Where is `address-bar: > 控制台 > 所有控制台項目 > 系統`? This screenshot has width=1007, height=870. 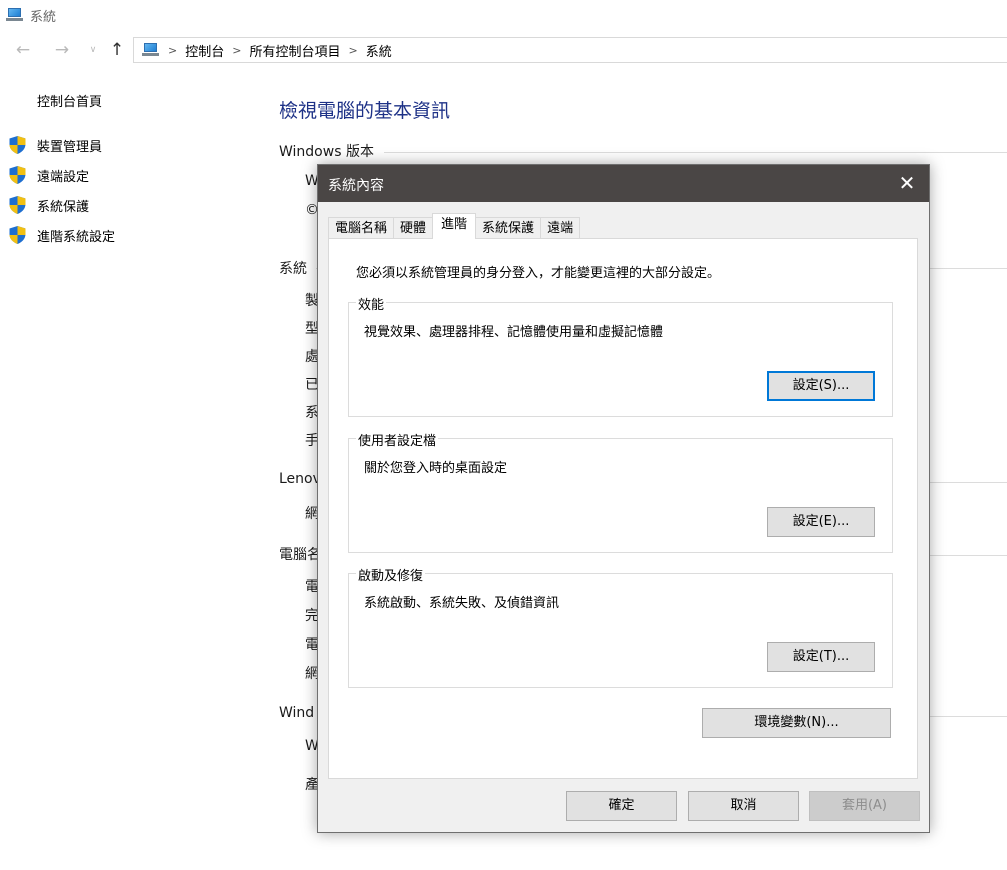 address-bar: > 控制台 > 所有控制台項目 > 系統 is located at coordinates (570, 50).